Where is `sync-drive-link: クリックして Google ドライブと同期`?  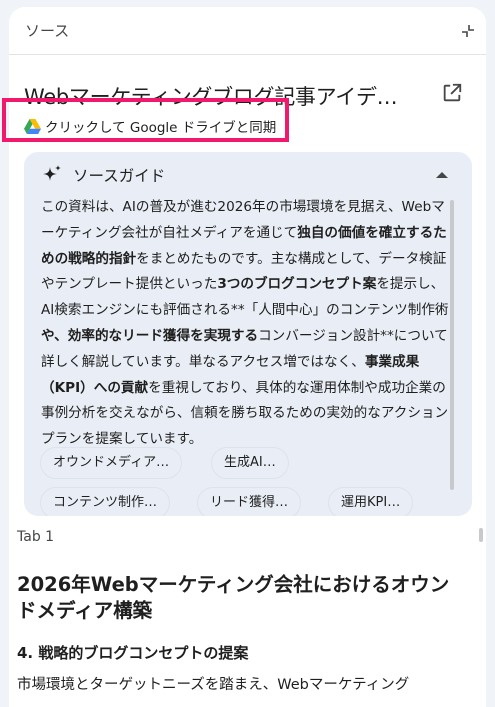 sync-drive-link: クリックして Google ドライブと同期 is located at coordinates (150, 126).